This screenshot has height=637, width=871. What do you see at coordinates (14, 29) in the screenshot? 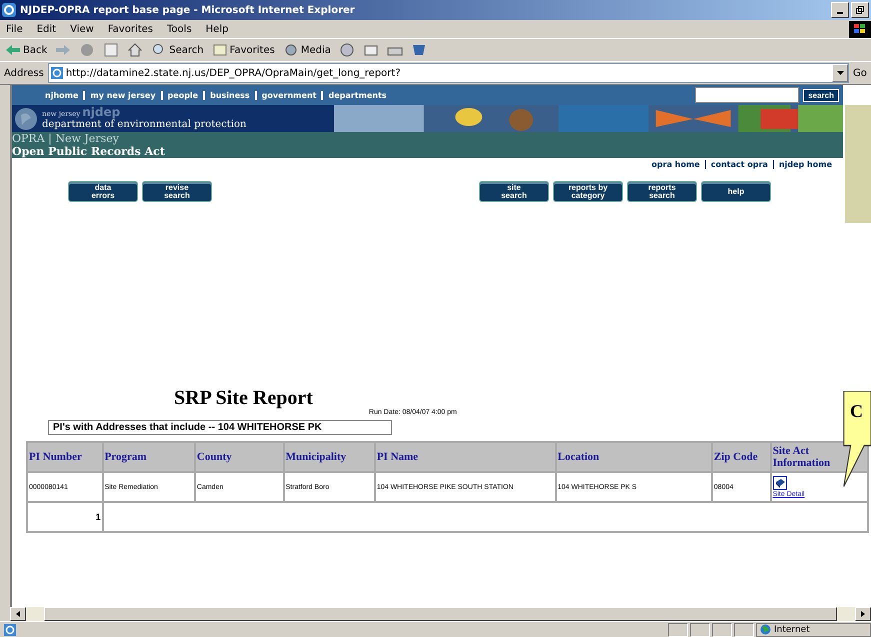
I see `menu-item: File` at bounding box center [14, 29].